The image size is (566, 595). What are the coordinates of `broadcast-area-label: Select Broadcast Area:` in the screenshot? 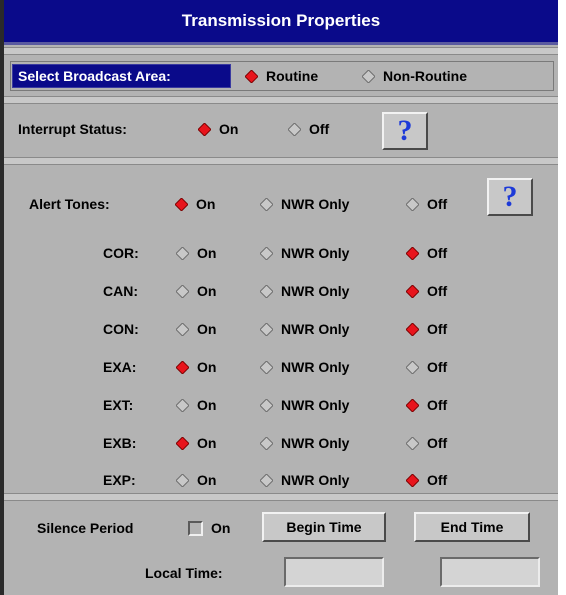 It's located at (121, 76).